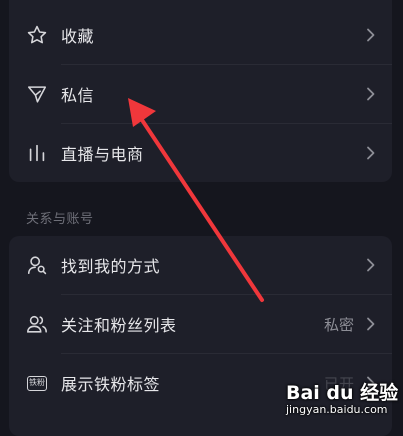 This screenshot has width=403, height=436. I want to click on menu-item-label: 关注和粉丝列表, so click(119, 325).